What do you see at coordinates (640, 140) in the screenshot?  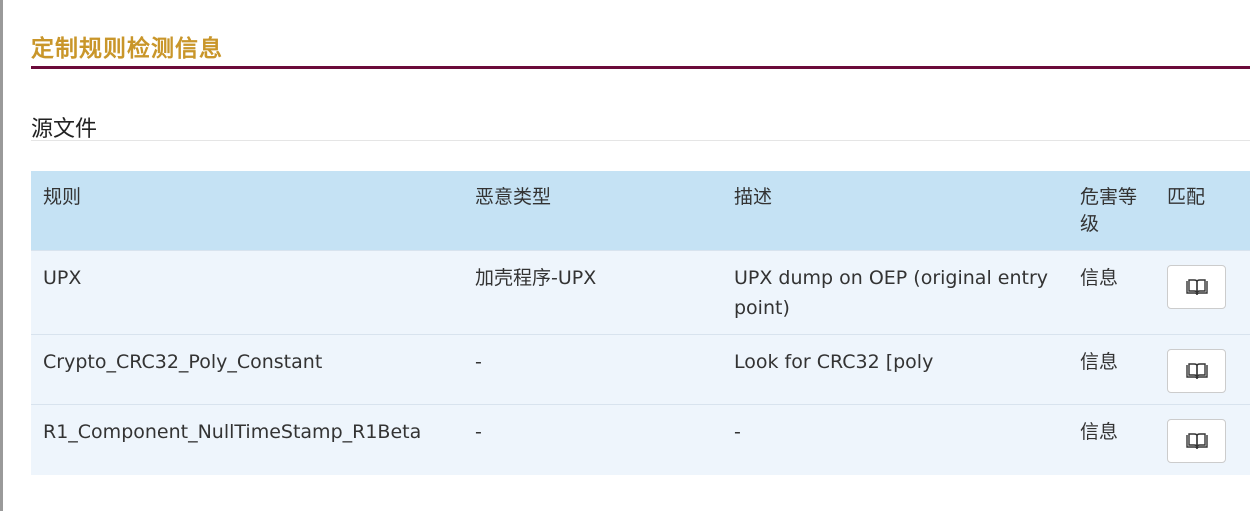 I see `sub-section-divider` at bounding box center [640, 140].